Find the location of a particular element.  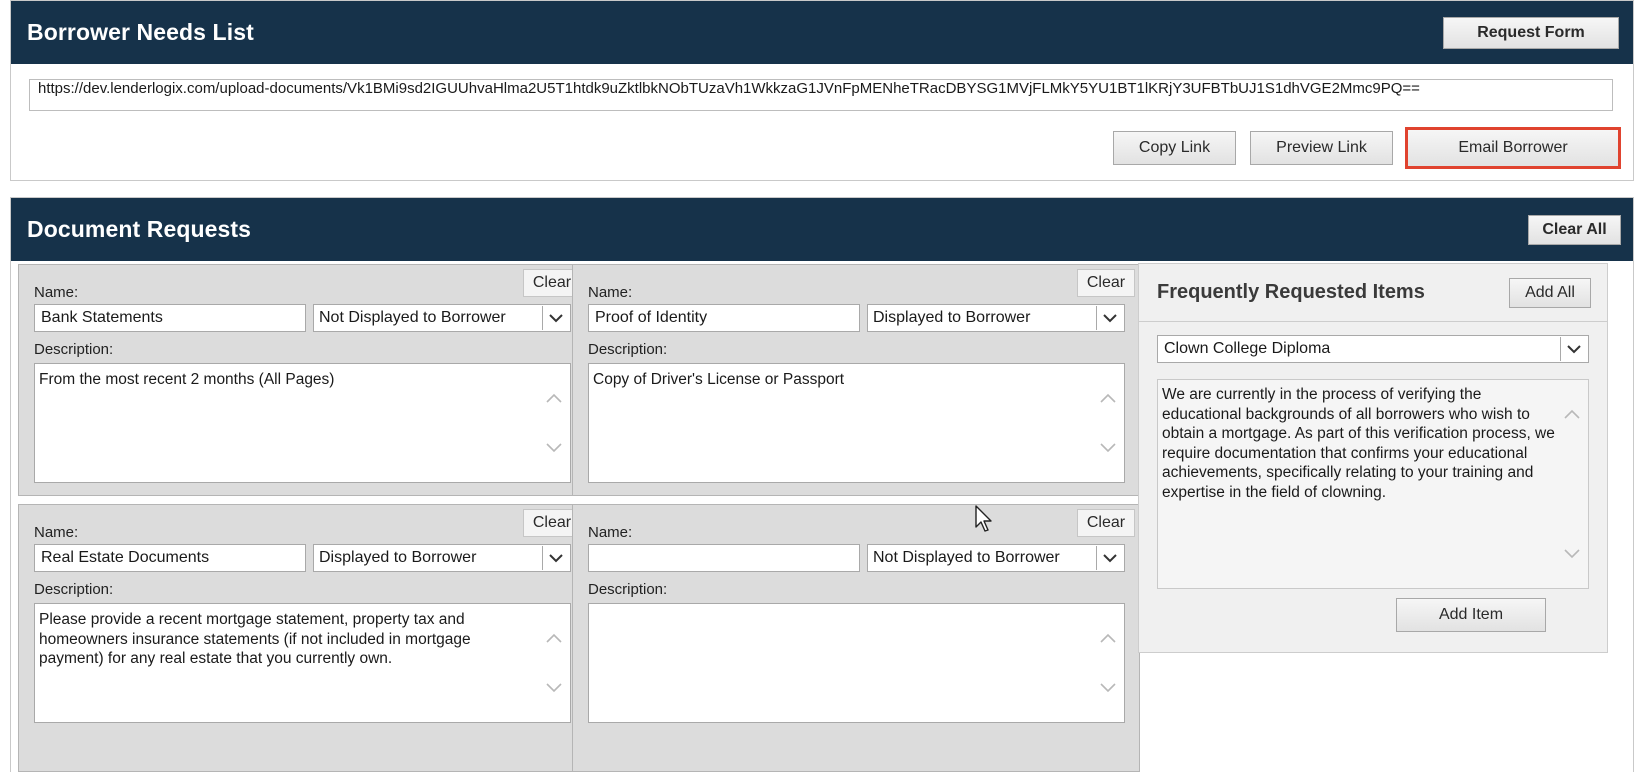

borrower-needs-header: Borrower Needs List Request Form is located at coordinates (822, 32).